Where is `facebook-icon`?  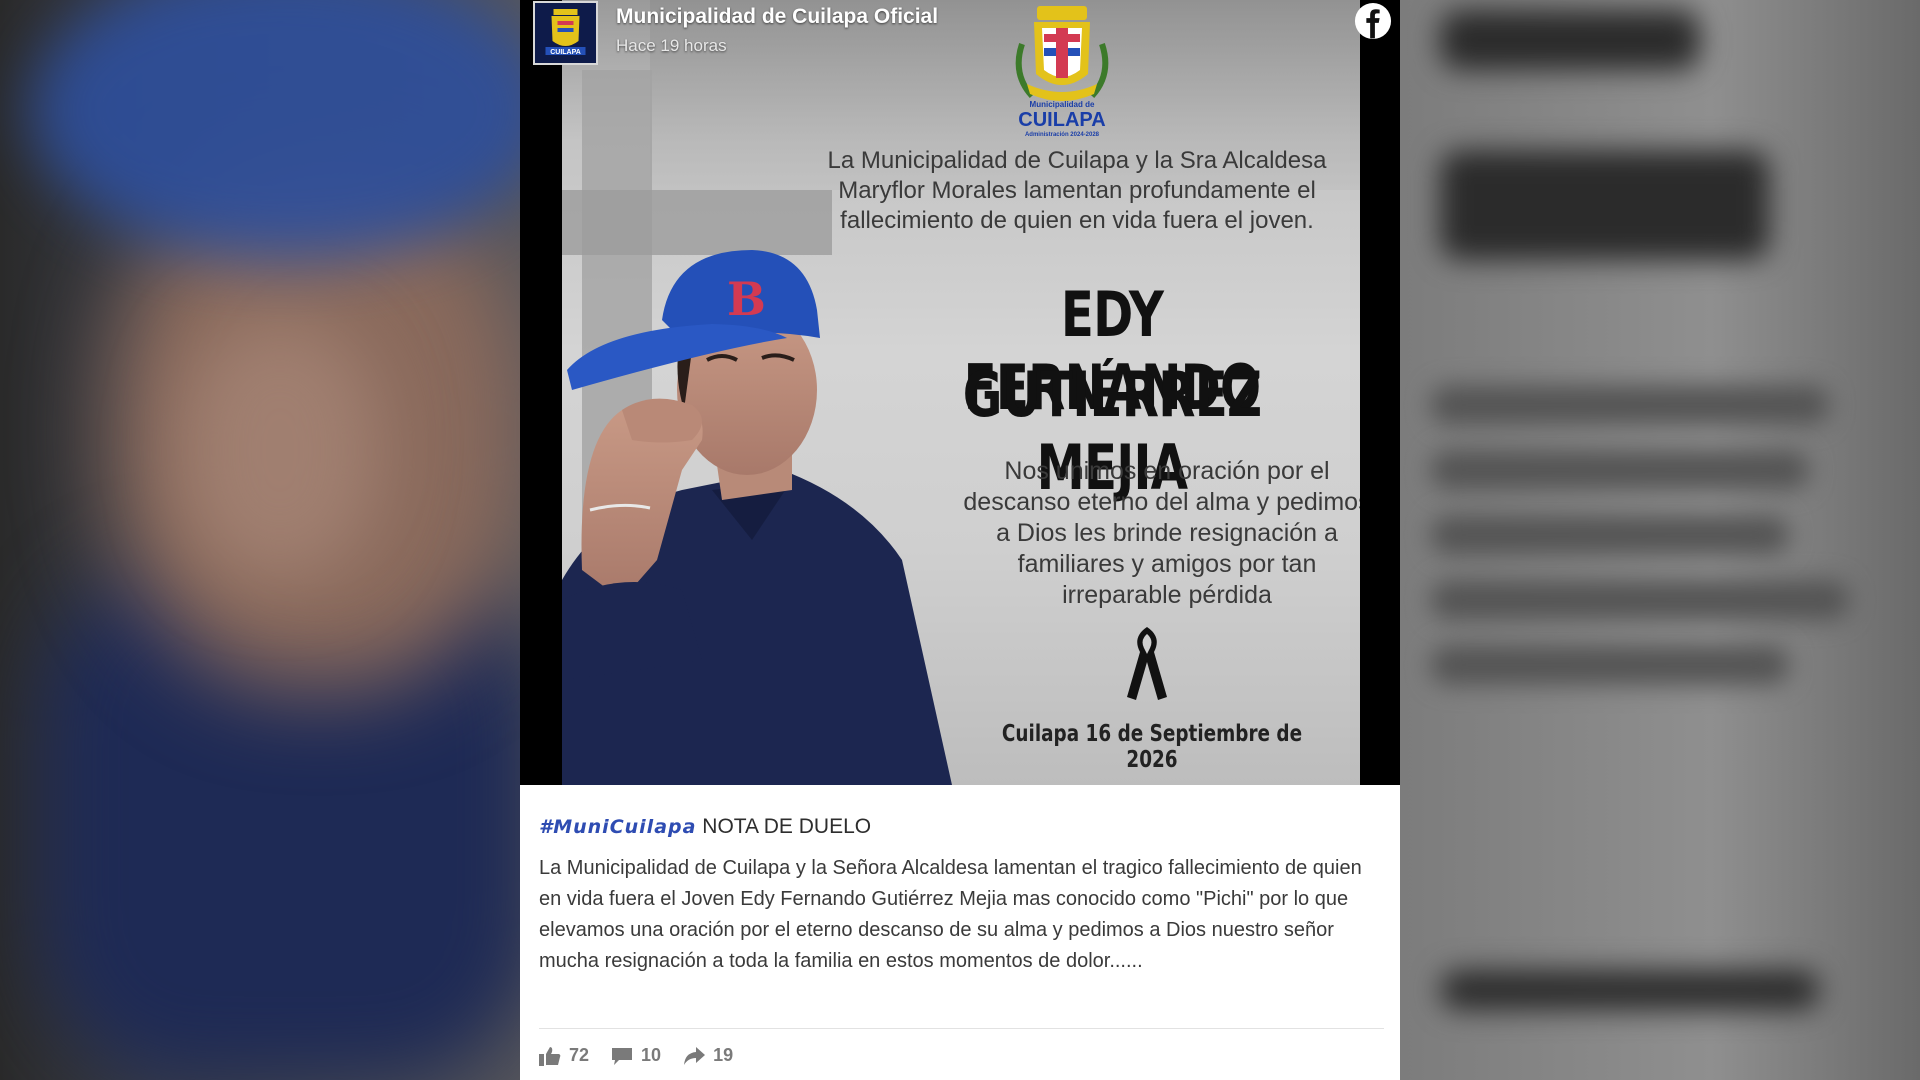 facebook-icon is located at coordinates (1373, 21).